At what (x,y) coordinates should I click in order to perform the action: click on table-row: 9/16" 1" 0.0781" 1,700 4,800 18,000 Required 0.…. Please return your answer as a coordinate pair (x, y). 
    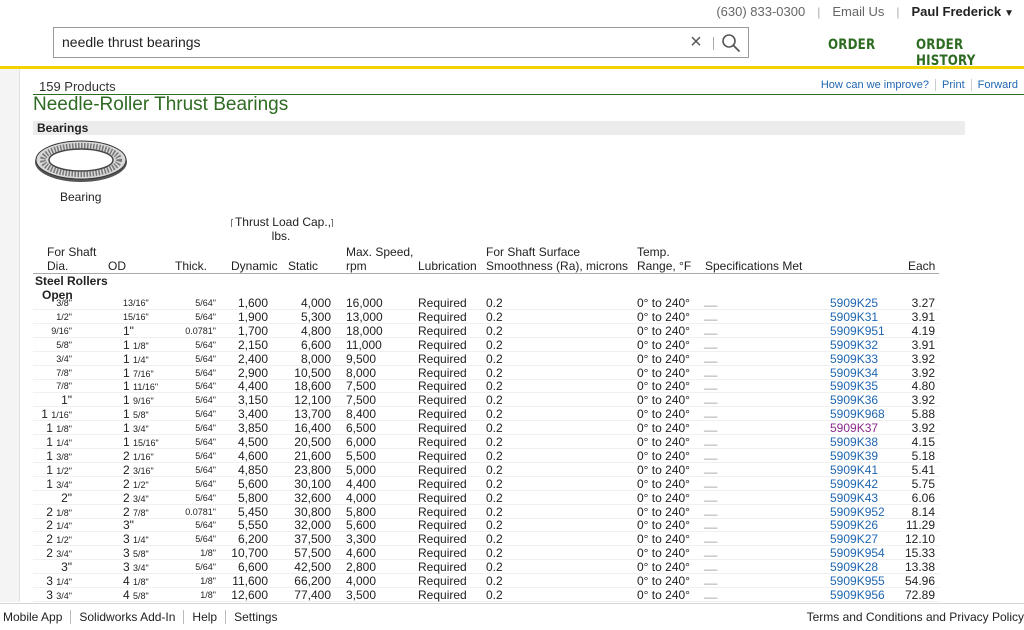
    Looking at the image, I should click on (512, 329).